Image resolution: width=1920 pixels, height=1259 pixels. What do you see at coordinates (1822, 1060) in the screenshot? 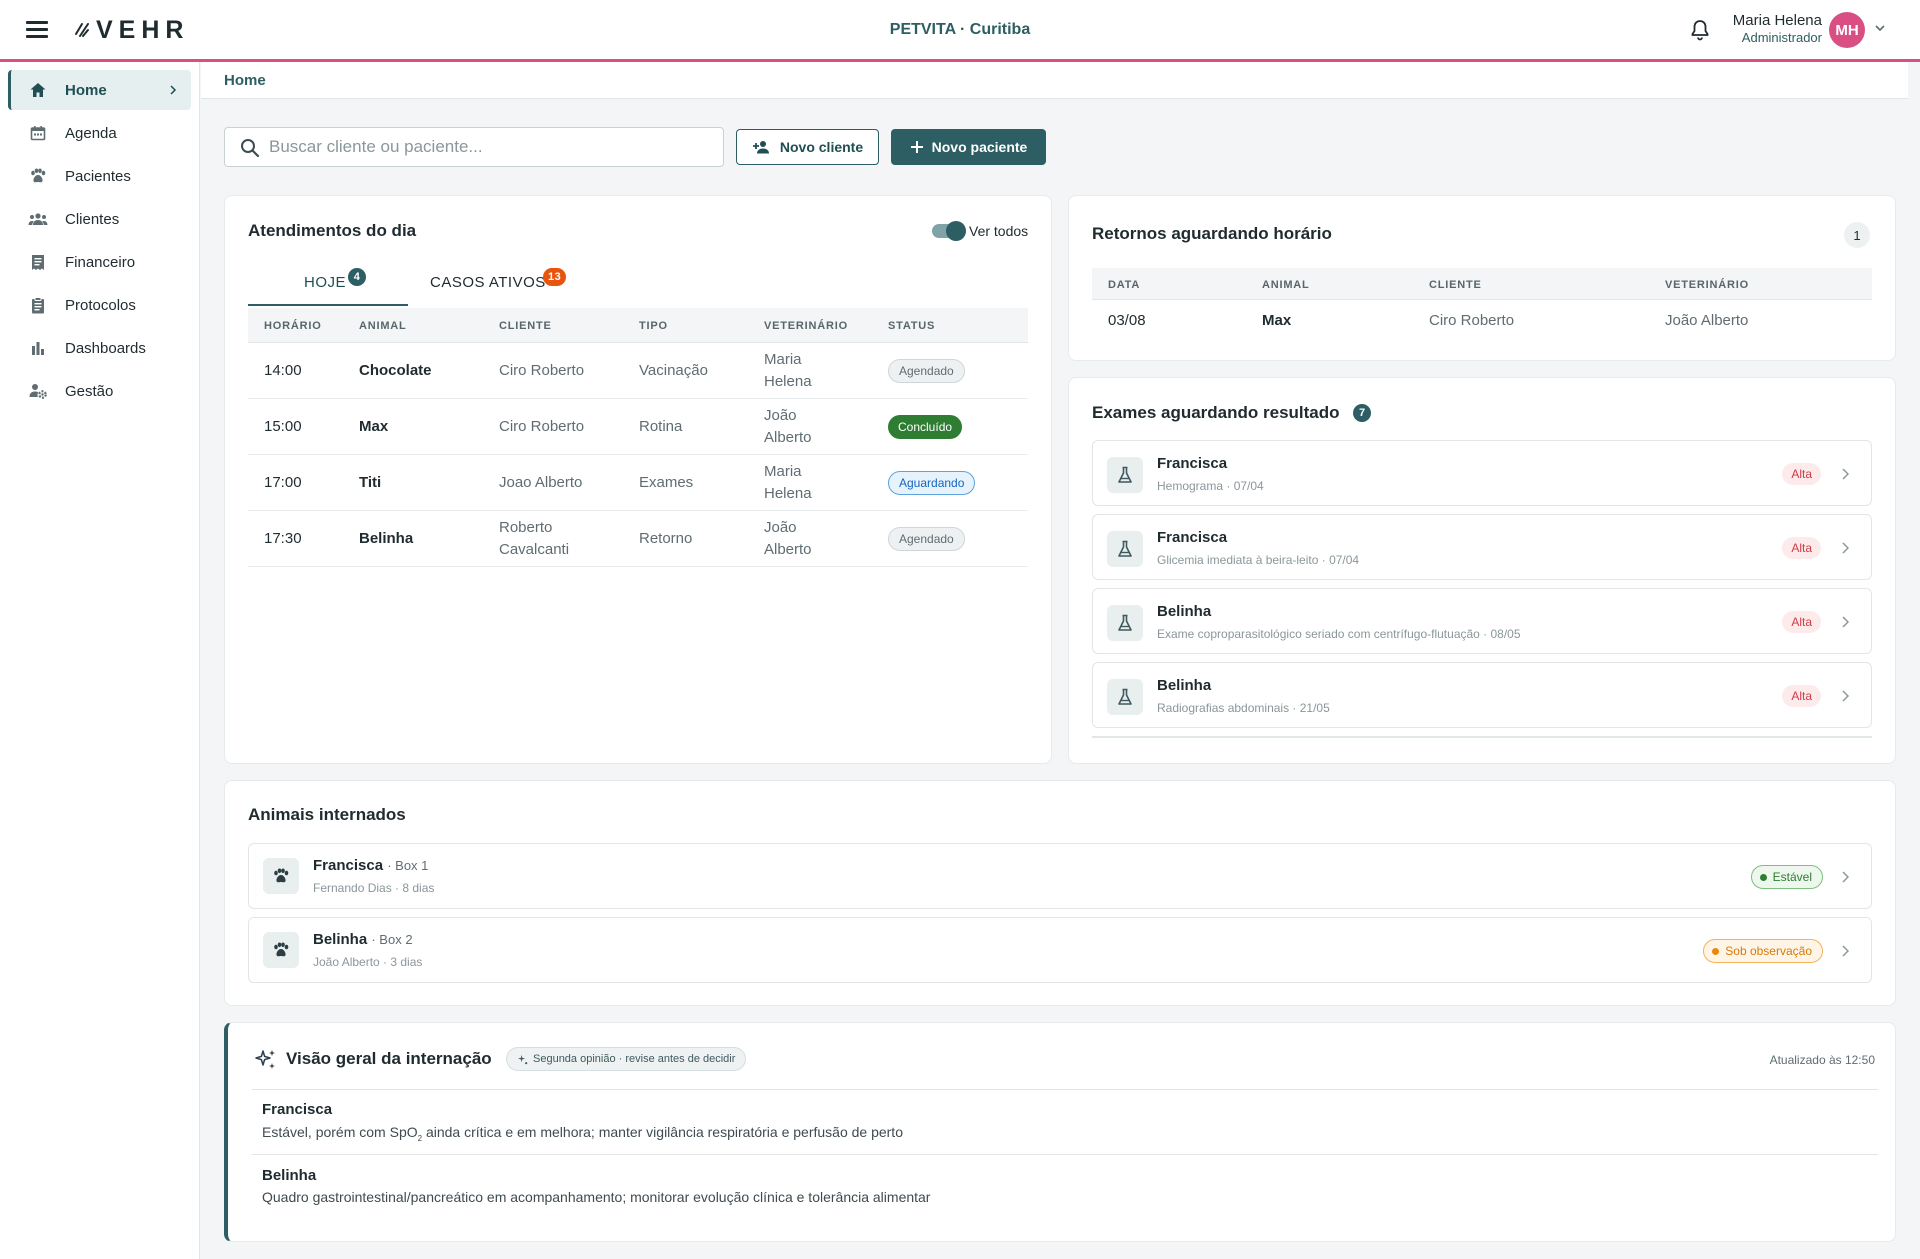
I see `updated-timestamp: Atualizado às 12:50` at bounding box center [1822, 1060].